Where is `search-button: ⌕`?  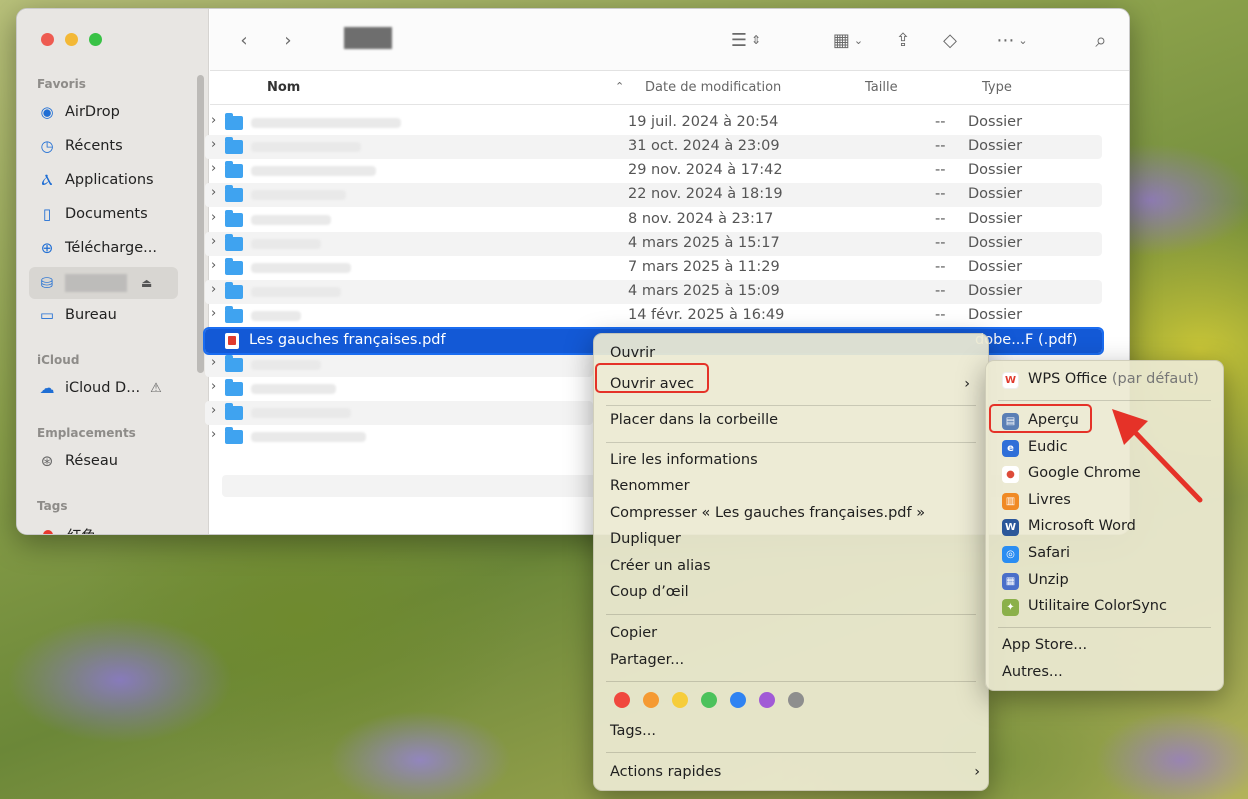 search-button: ⌕ is located at coordinates (1101, 40).